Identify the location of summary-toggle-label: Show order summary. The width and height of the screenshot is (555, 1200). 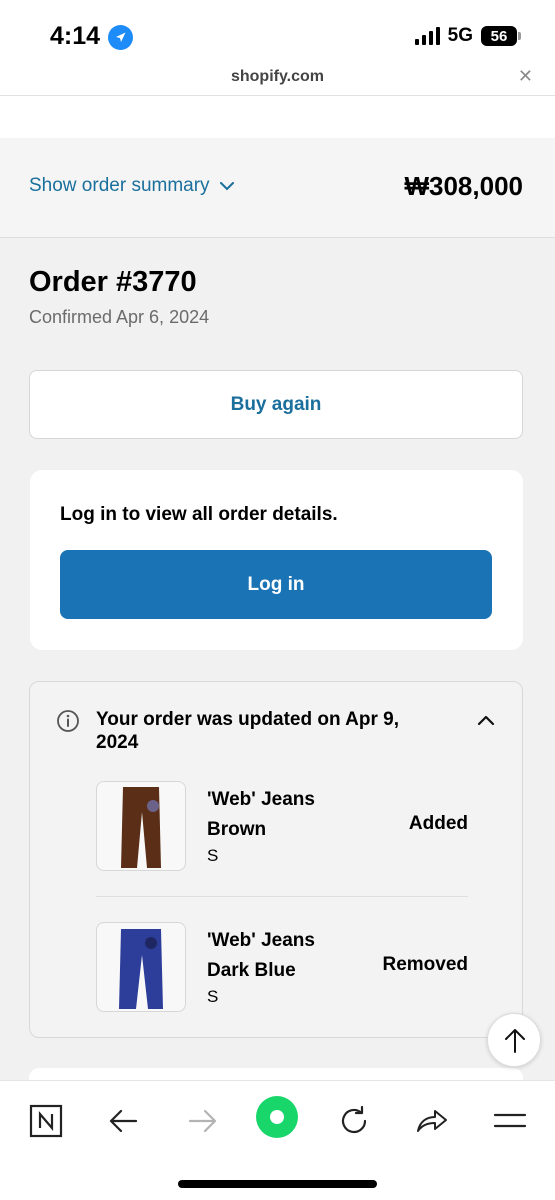
(119, 185).